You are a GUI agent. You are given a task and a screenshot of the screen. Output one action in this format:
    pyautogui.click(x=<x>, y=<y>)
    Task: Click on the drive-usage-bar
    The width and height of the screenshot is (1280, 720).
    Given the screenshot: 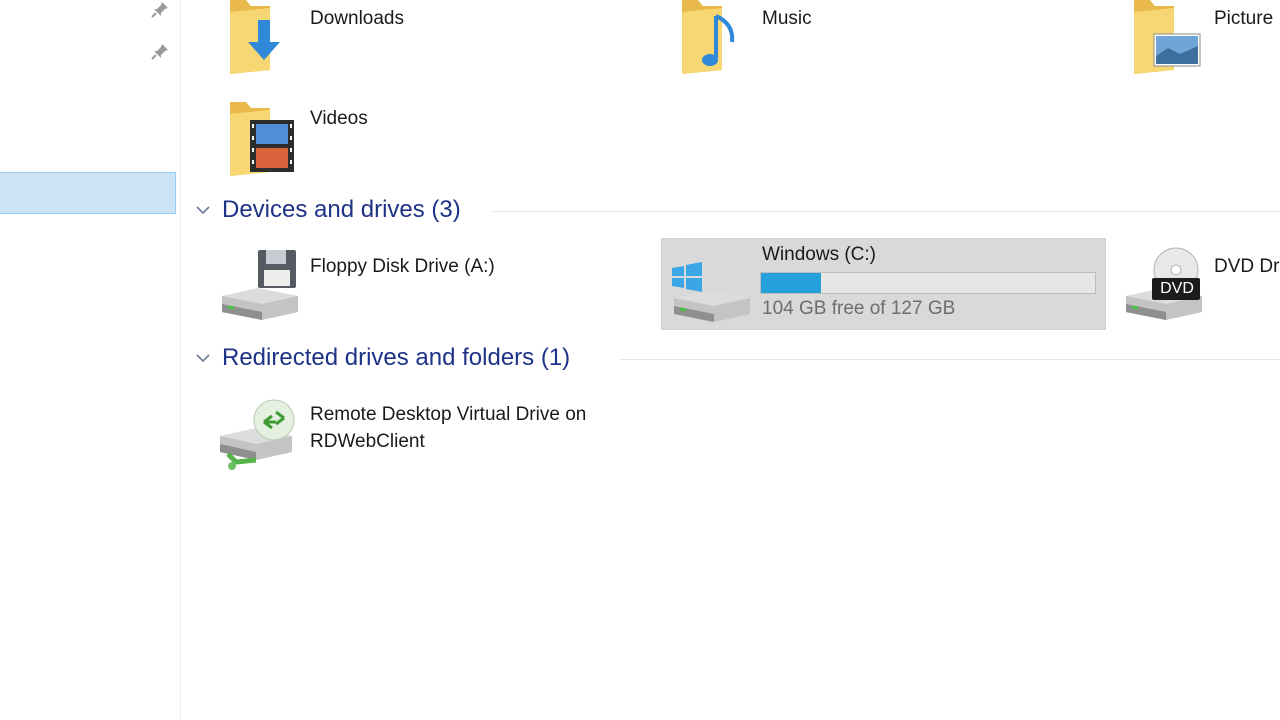 What is the action you would take?
    pyautogui.click(x=928, y=283)
    